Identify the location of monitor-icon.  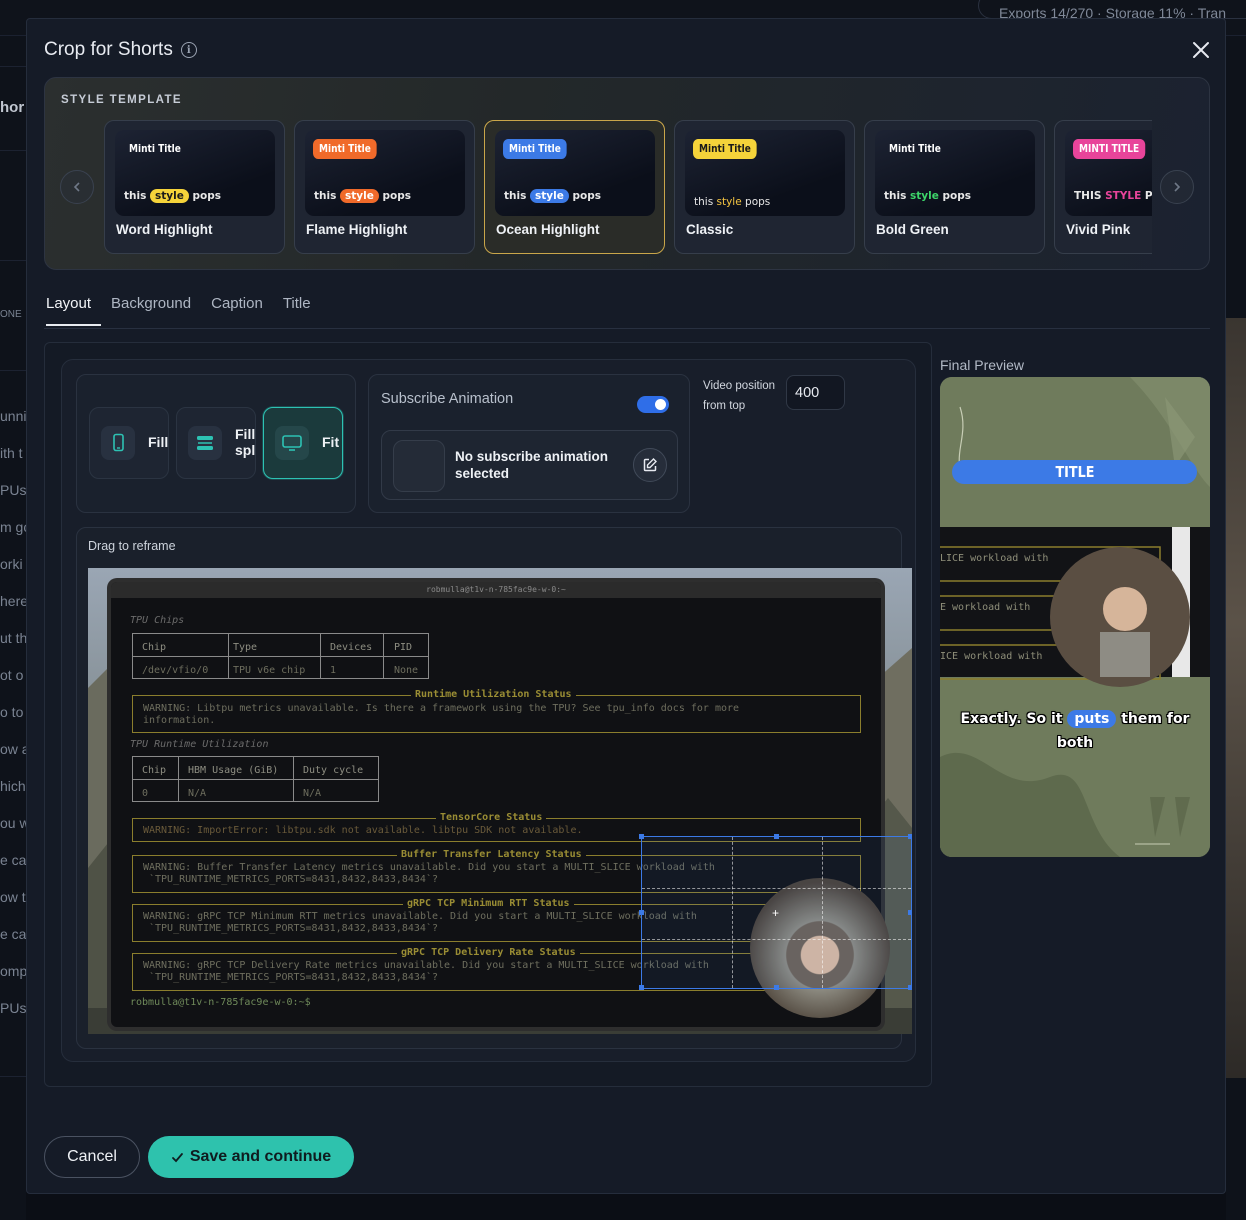
(292, 443).